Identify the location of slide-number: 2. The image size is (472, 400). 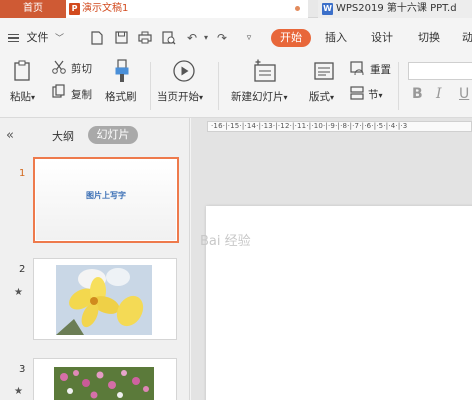
(22, 269).